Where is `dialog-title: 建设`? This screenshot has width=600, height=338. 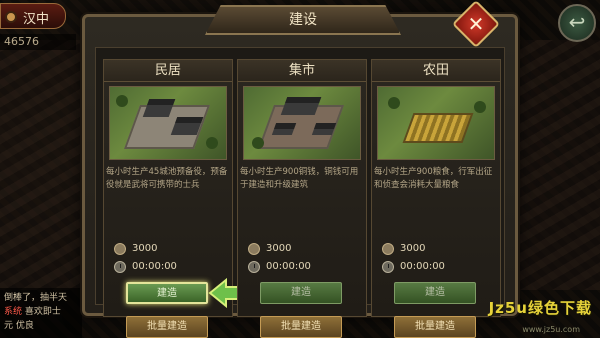
dialog-title: 建设 is located at coordinates (303, 20).